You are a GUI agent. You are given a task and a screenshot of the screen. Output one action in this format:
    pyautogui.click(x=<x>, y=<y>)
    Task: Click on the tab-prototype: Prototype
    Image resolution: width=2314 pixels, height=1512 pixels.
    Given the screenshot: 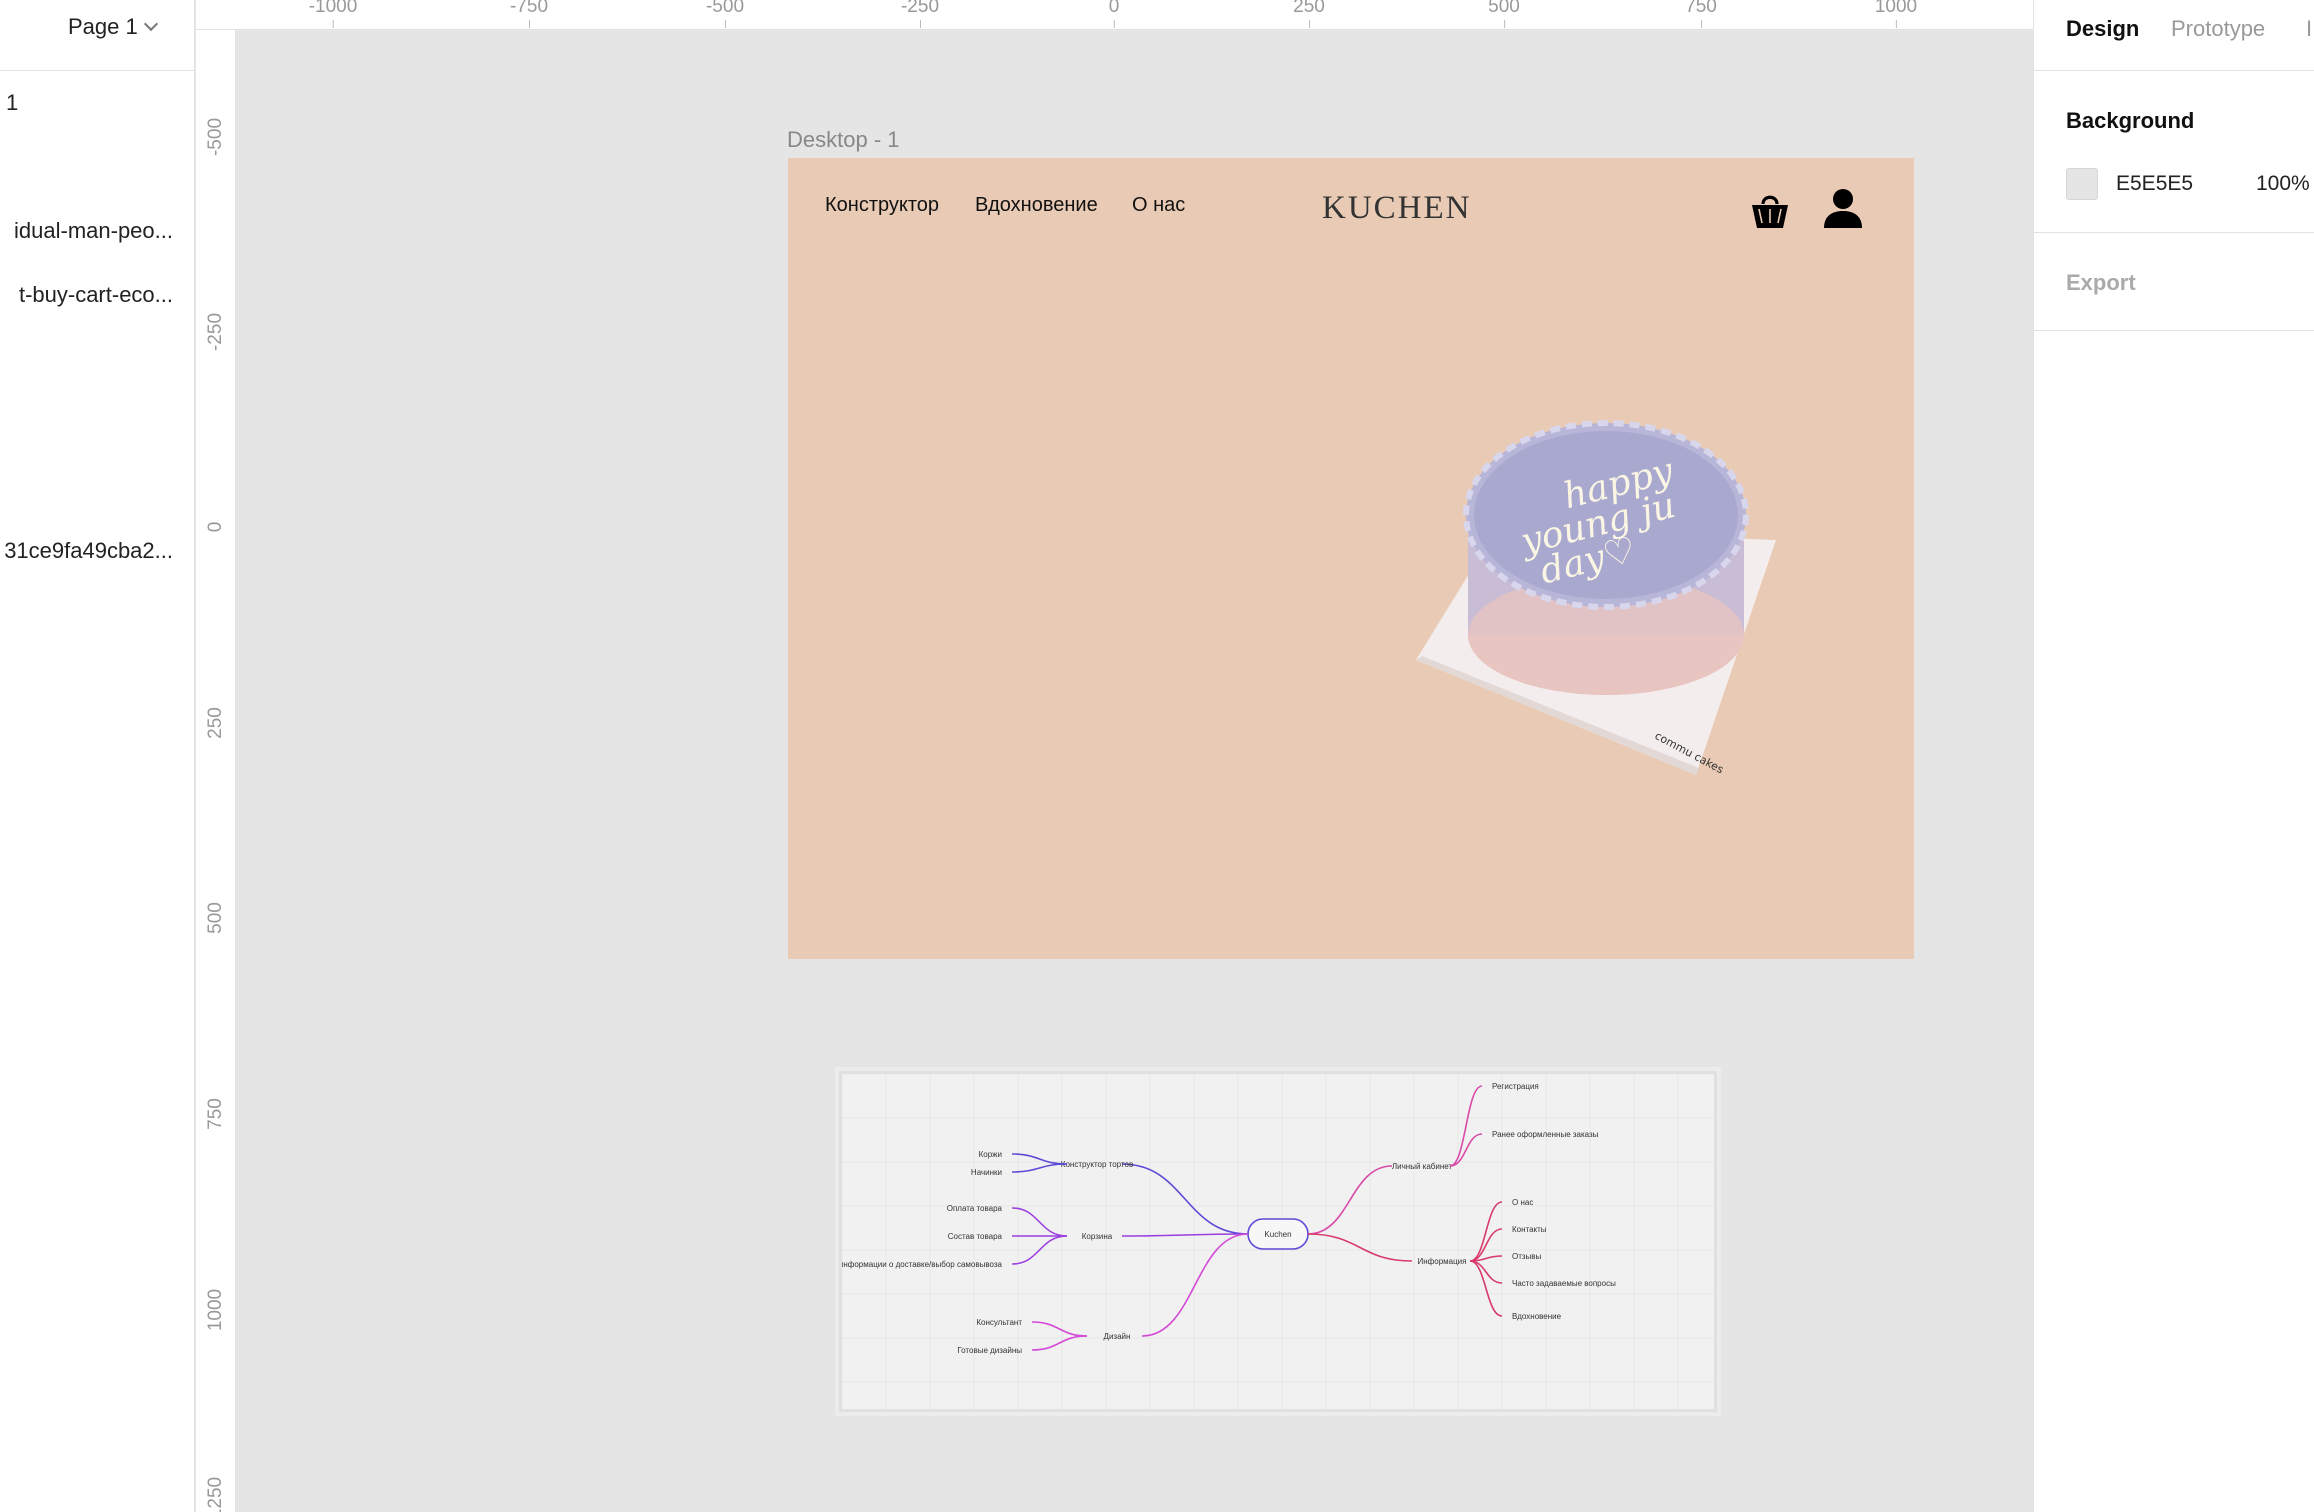 What is the action you would take?
    pyautogui.click(x=2218, y=29)
    